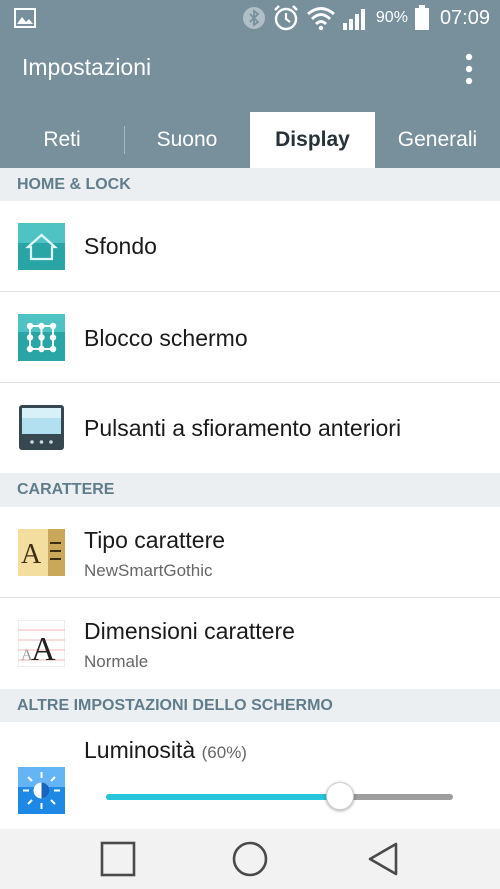  I want to click on brightness-title-row: Luminosità (60%), so click(165, 750).